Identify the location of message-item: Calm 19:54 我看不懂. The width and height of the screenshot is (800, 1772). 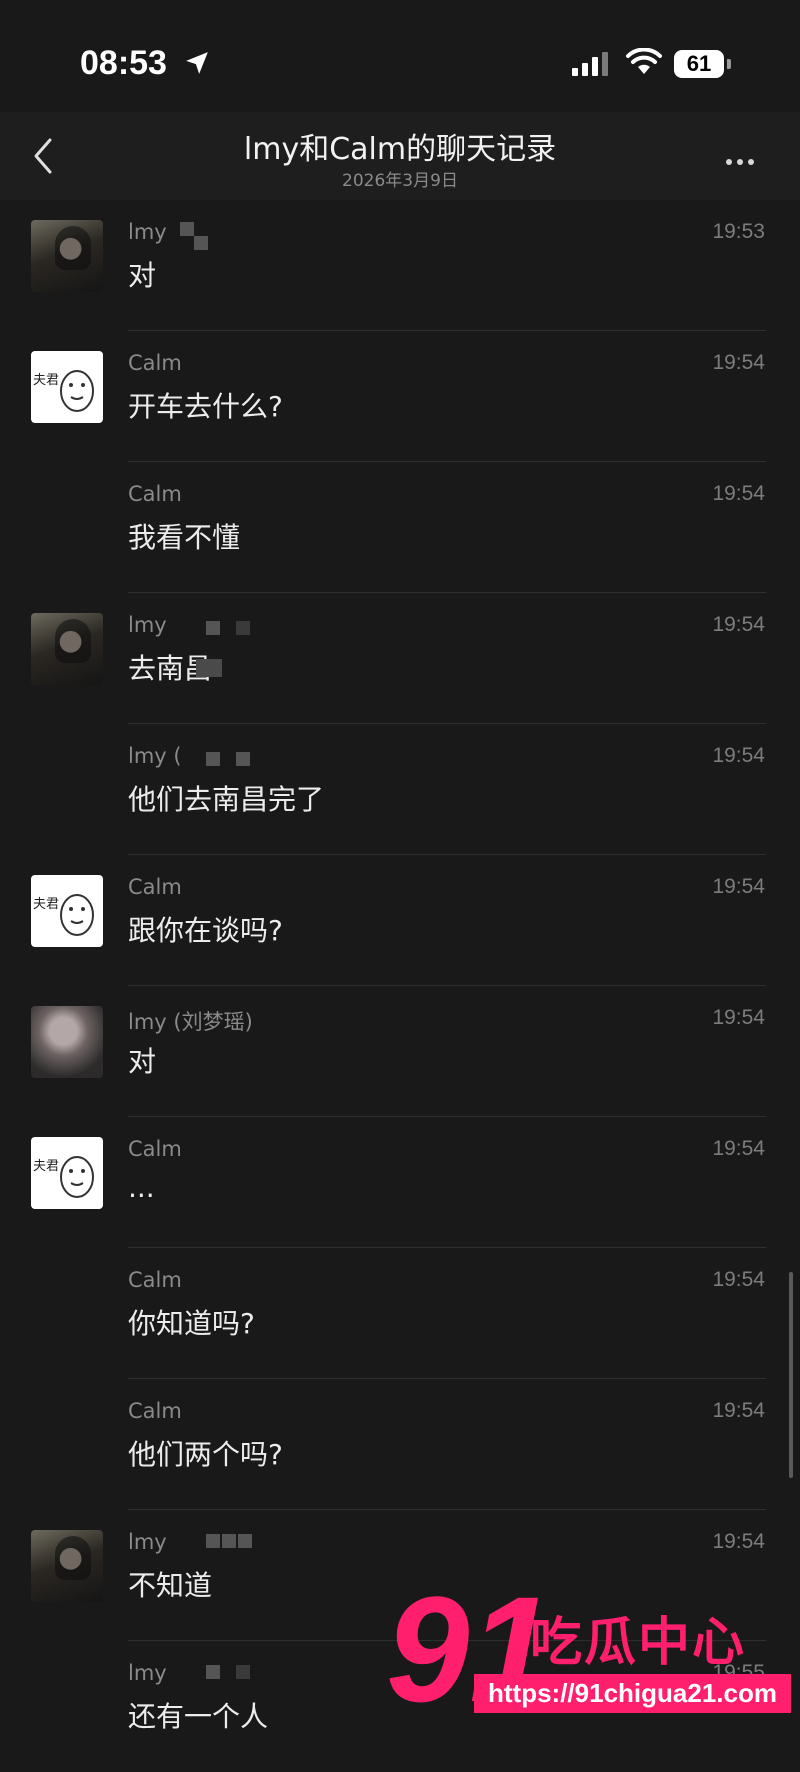
(400, 527).